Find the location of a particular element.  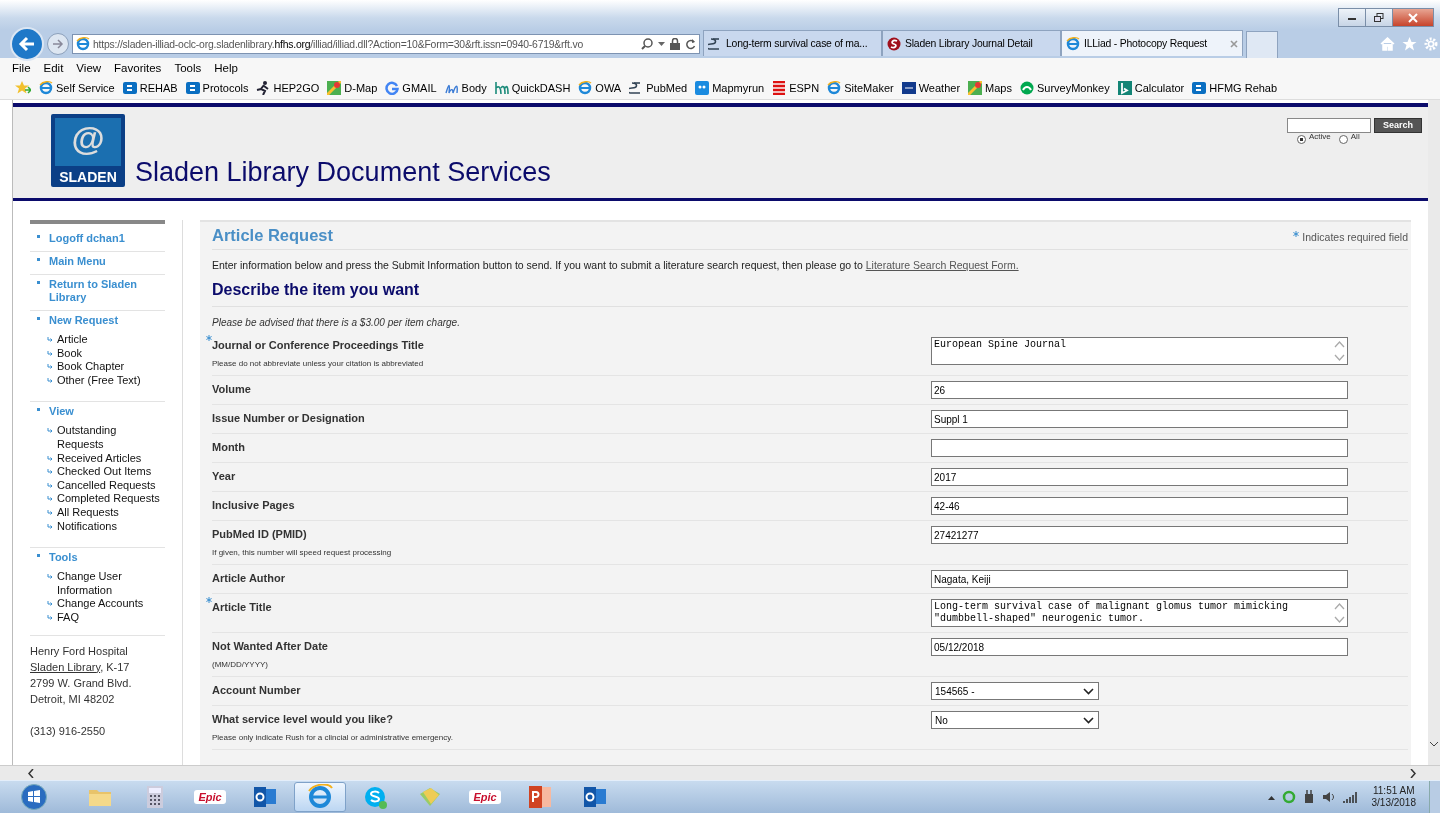

chevron-up-icon is located at coordinates (1271, 797).